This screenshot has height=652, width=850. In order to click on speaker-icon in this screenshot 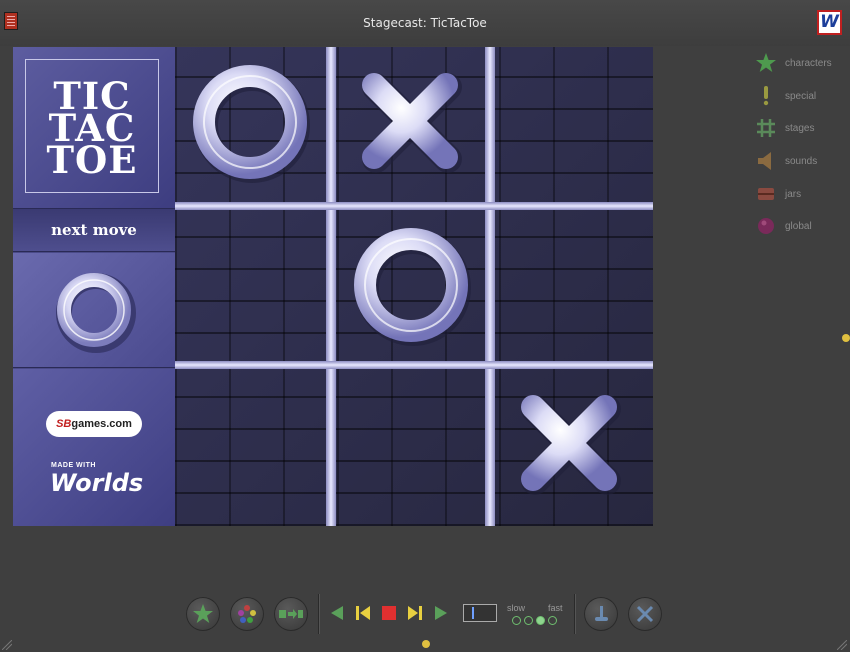, I will do `click(766, 161)`.